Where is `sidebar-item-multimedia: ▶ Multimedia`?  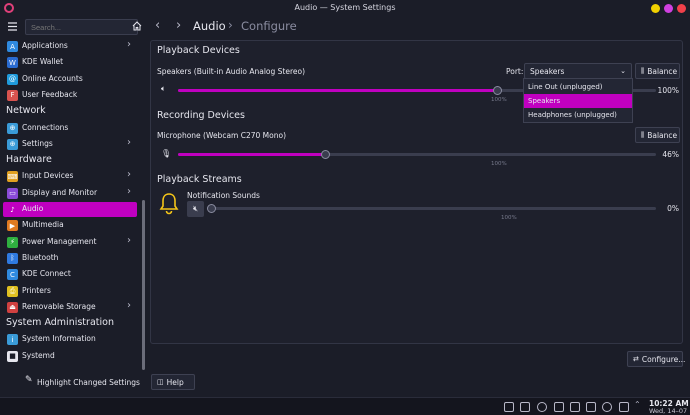
sidebar-item-multimedia: ▶ Multimedia is located at coordinates (70, 225).